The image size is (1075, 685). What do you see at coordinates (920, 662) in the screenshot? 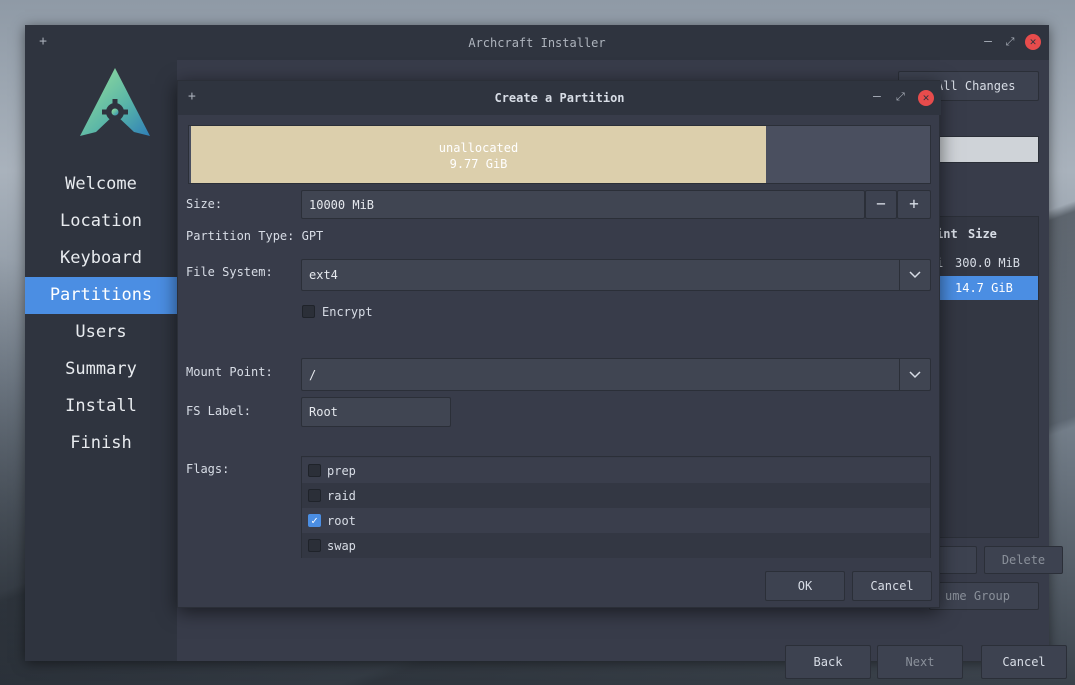
I see `next-button: Next` at bounding box center [920, 662].